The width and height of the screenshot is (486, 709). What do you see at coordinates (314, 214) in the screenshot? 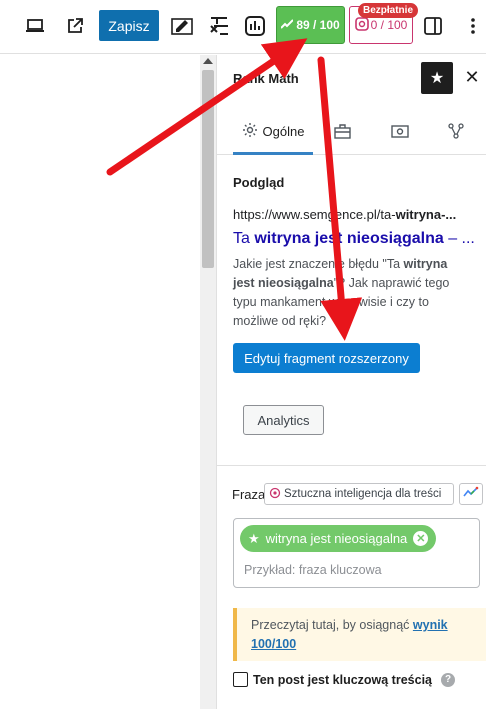
I see `preview-url-prefix: https://www.semgence.pl/ta-` at bounding box center [314, 214].